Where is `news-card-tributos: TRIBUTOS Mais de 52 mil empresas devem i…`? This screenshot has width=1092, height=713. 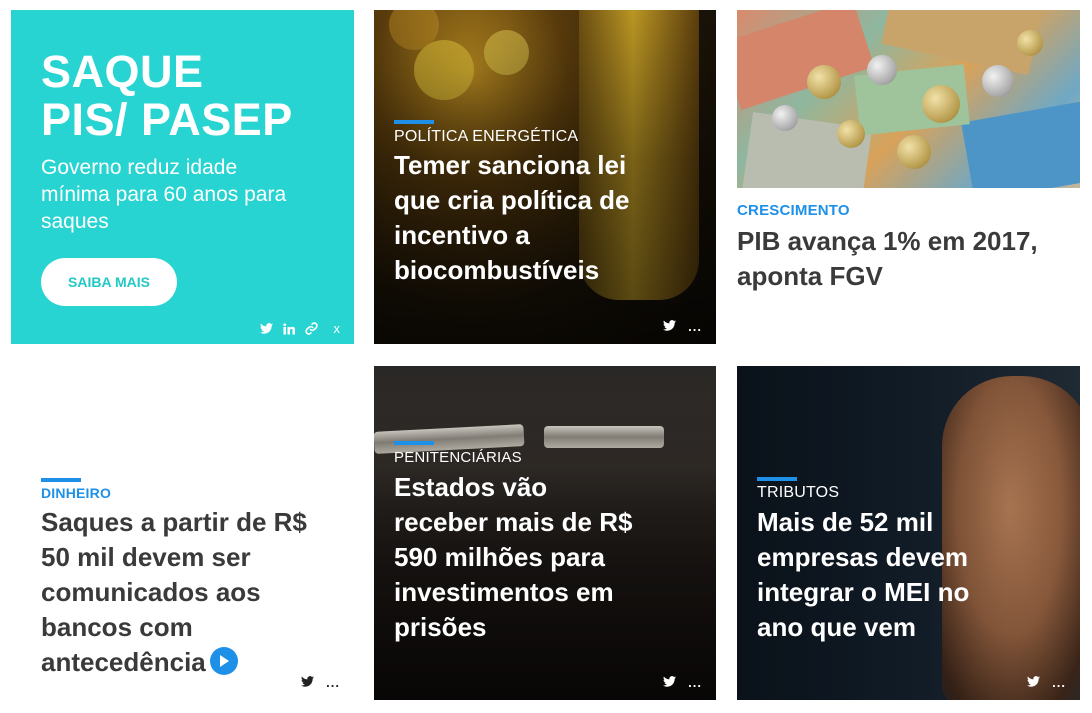 news-card-tributos: TRIBUTOS Mais de 52 mil empresas devem i… is located at coordinates (908, 533).